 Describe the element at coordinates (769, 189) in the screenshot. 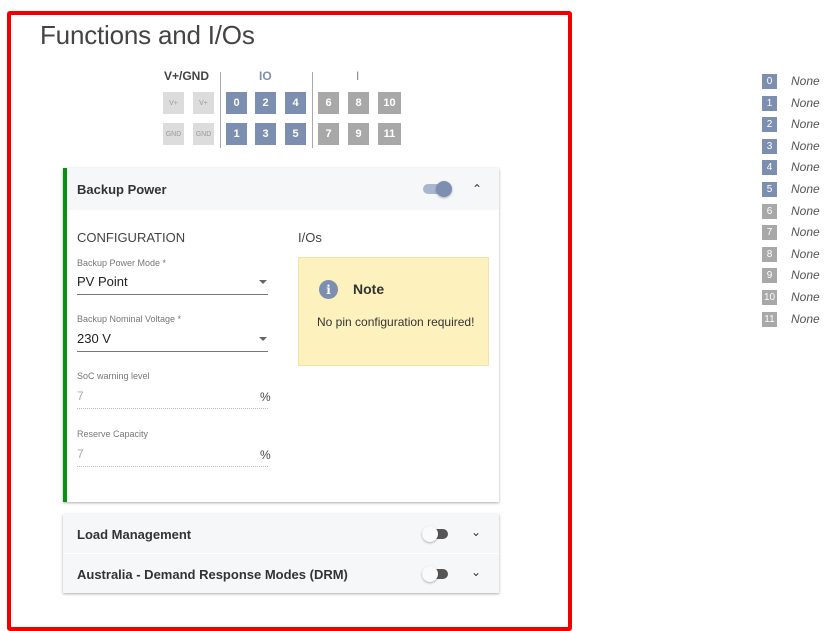

I see `pin-badge: 5` at that location.